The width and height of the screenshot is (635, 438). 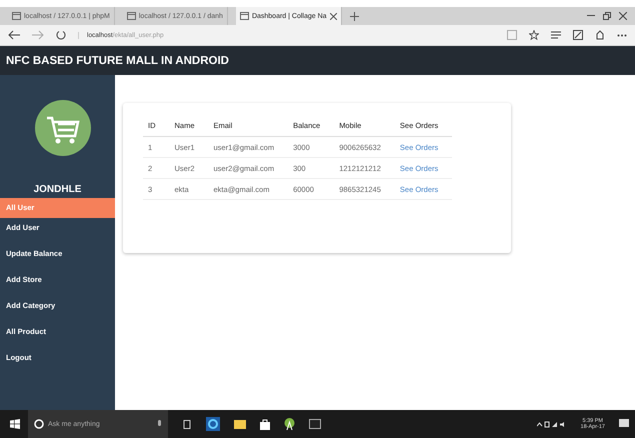 I want to click on hub-icon, so click(x=556, y=35).